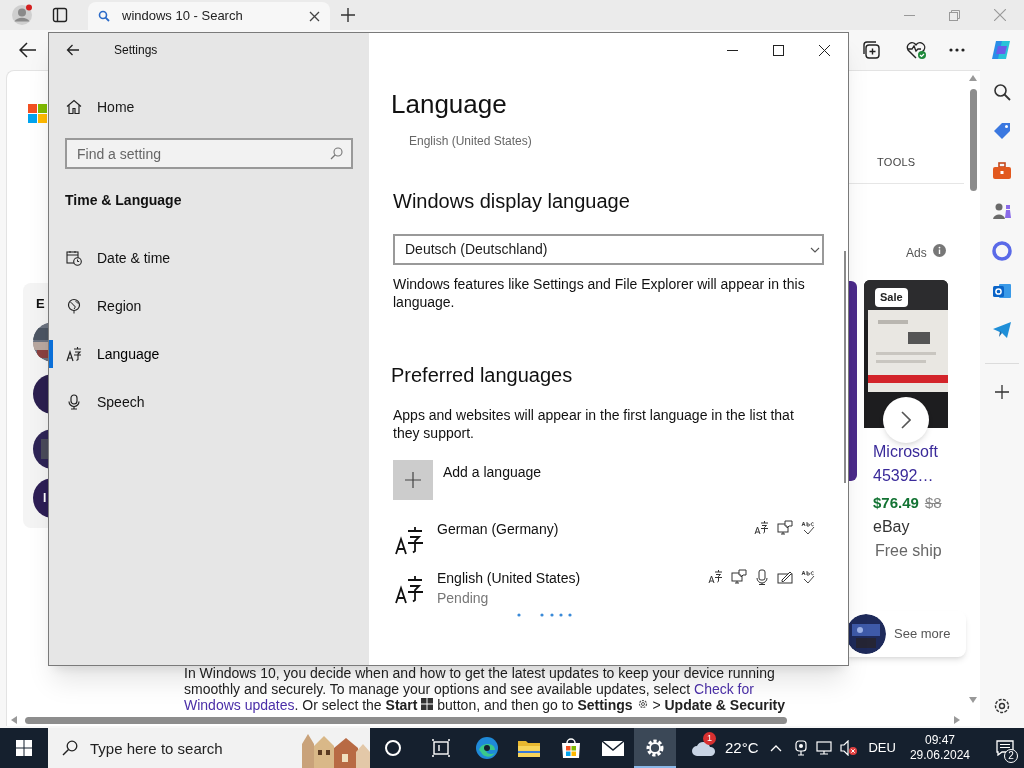  Describe the element at coordinates (916, 253) in the screenshot. I see `ads-label: Ads` at that location.